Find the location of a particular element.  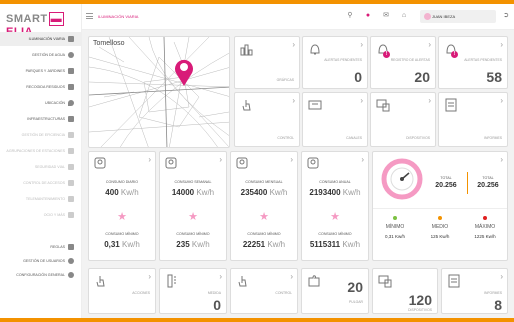

pulgar-card: 20 Pulgar is located at coordinates (335, 291).